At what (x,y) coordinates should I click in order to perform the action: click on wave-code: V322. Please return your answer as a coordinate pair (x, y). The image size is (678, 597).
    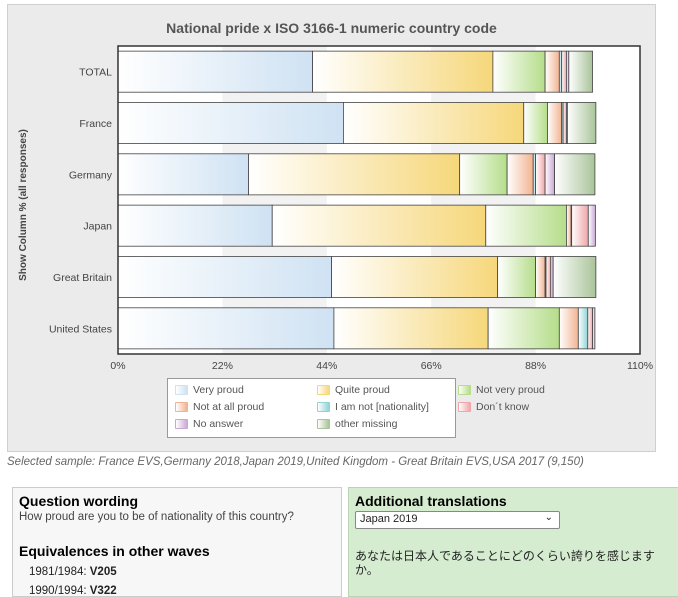
    Looking at the image, I should click on (103, 591).